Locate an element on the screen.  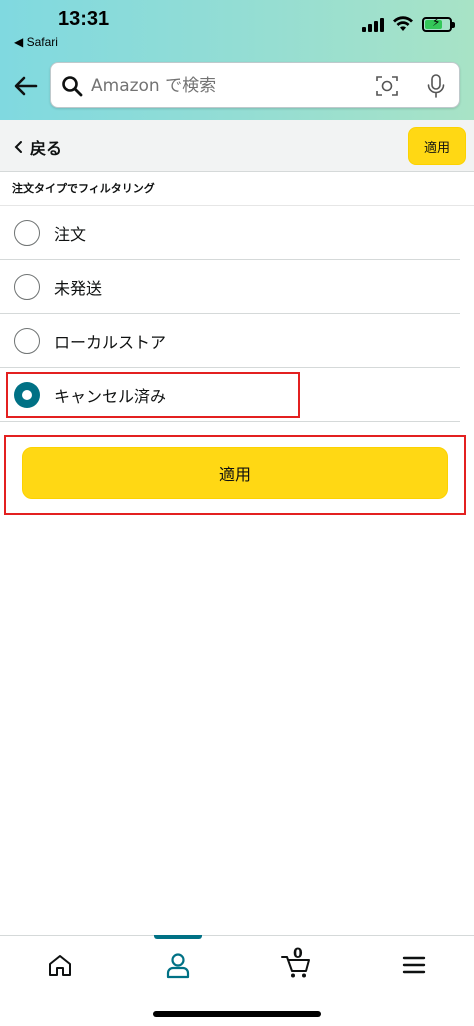
nav-account is located at coordinates (178, 965).